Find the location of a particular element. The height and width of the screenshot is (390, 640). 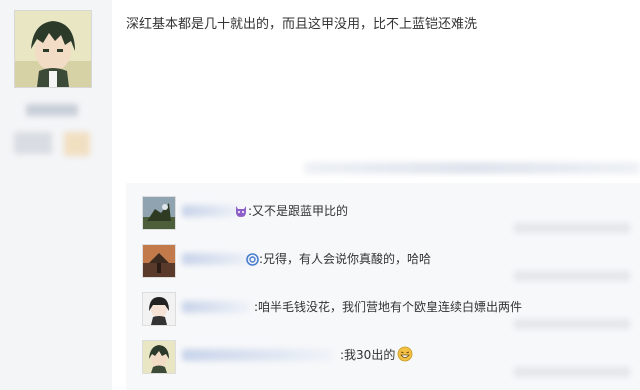

reply-content: :兄得，有人会说你真酸的，哈哈 is located at coordinates (337, 258).